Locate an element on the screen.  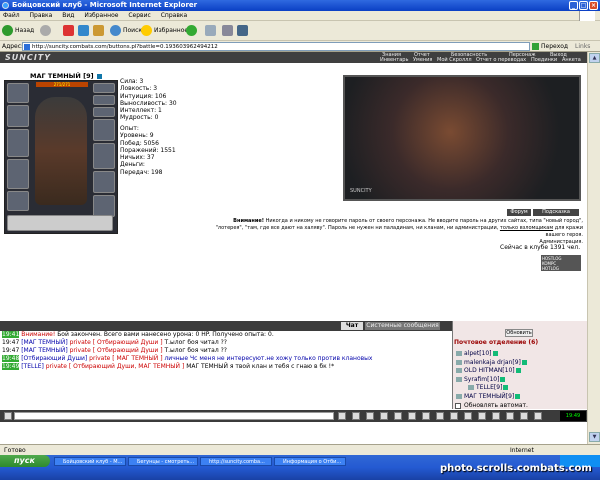
back-button: Назад is located at coordinates (18, 30).